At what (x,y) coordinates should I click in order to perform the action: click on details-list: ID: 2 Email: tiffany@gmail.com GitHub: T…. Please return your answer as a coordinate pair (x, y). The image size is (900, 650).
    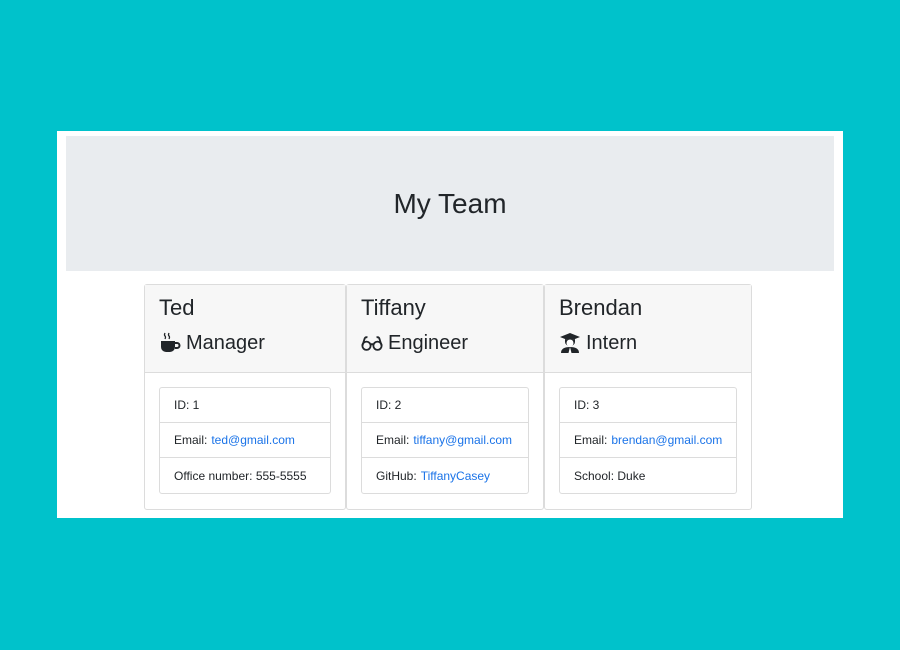
    Looking at the image, I should click on (445, 440).